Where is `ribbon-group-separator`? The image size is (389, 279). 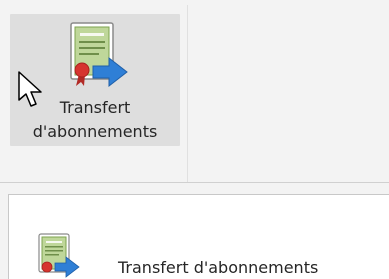
ribbon-group-separator is located at coordinates (187, 94).